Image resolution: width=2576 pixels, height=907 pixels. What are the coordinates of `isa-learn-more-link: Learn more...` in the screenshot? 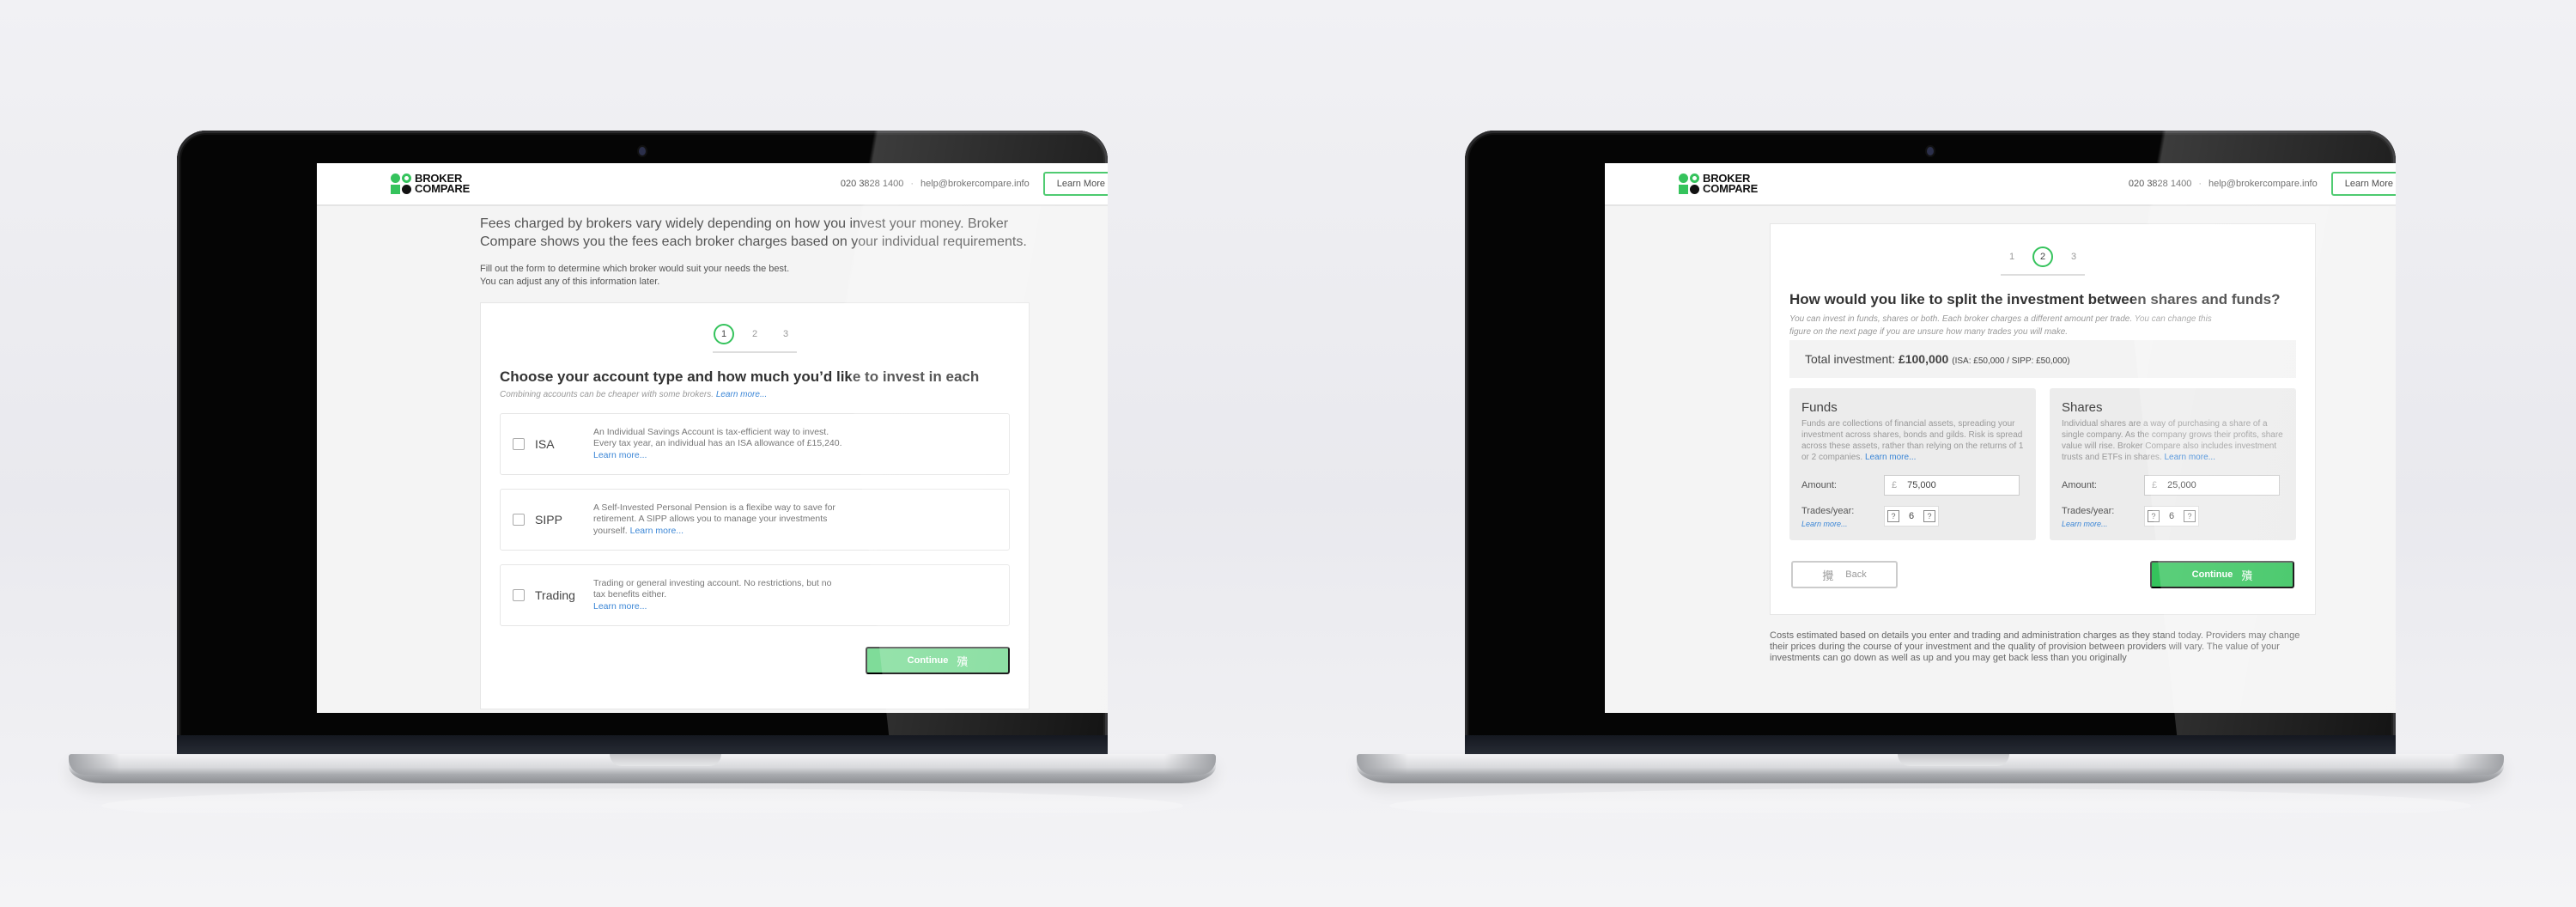 It's located at (620, 455).